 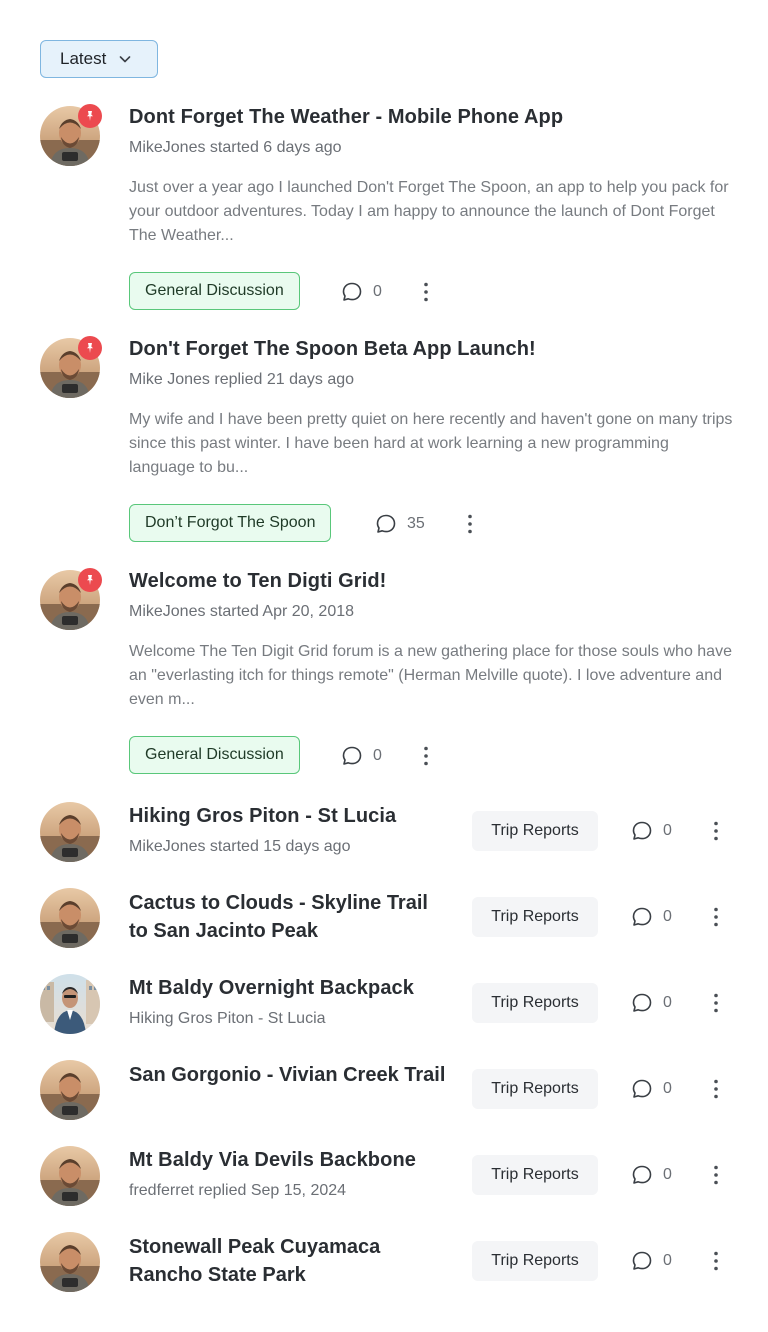 What do you see at coordinates (271, 988) in the screenshot?
I see `topic-title: Mt Baldy Overnight Backpack` at bounding box center [271, 988].